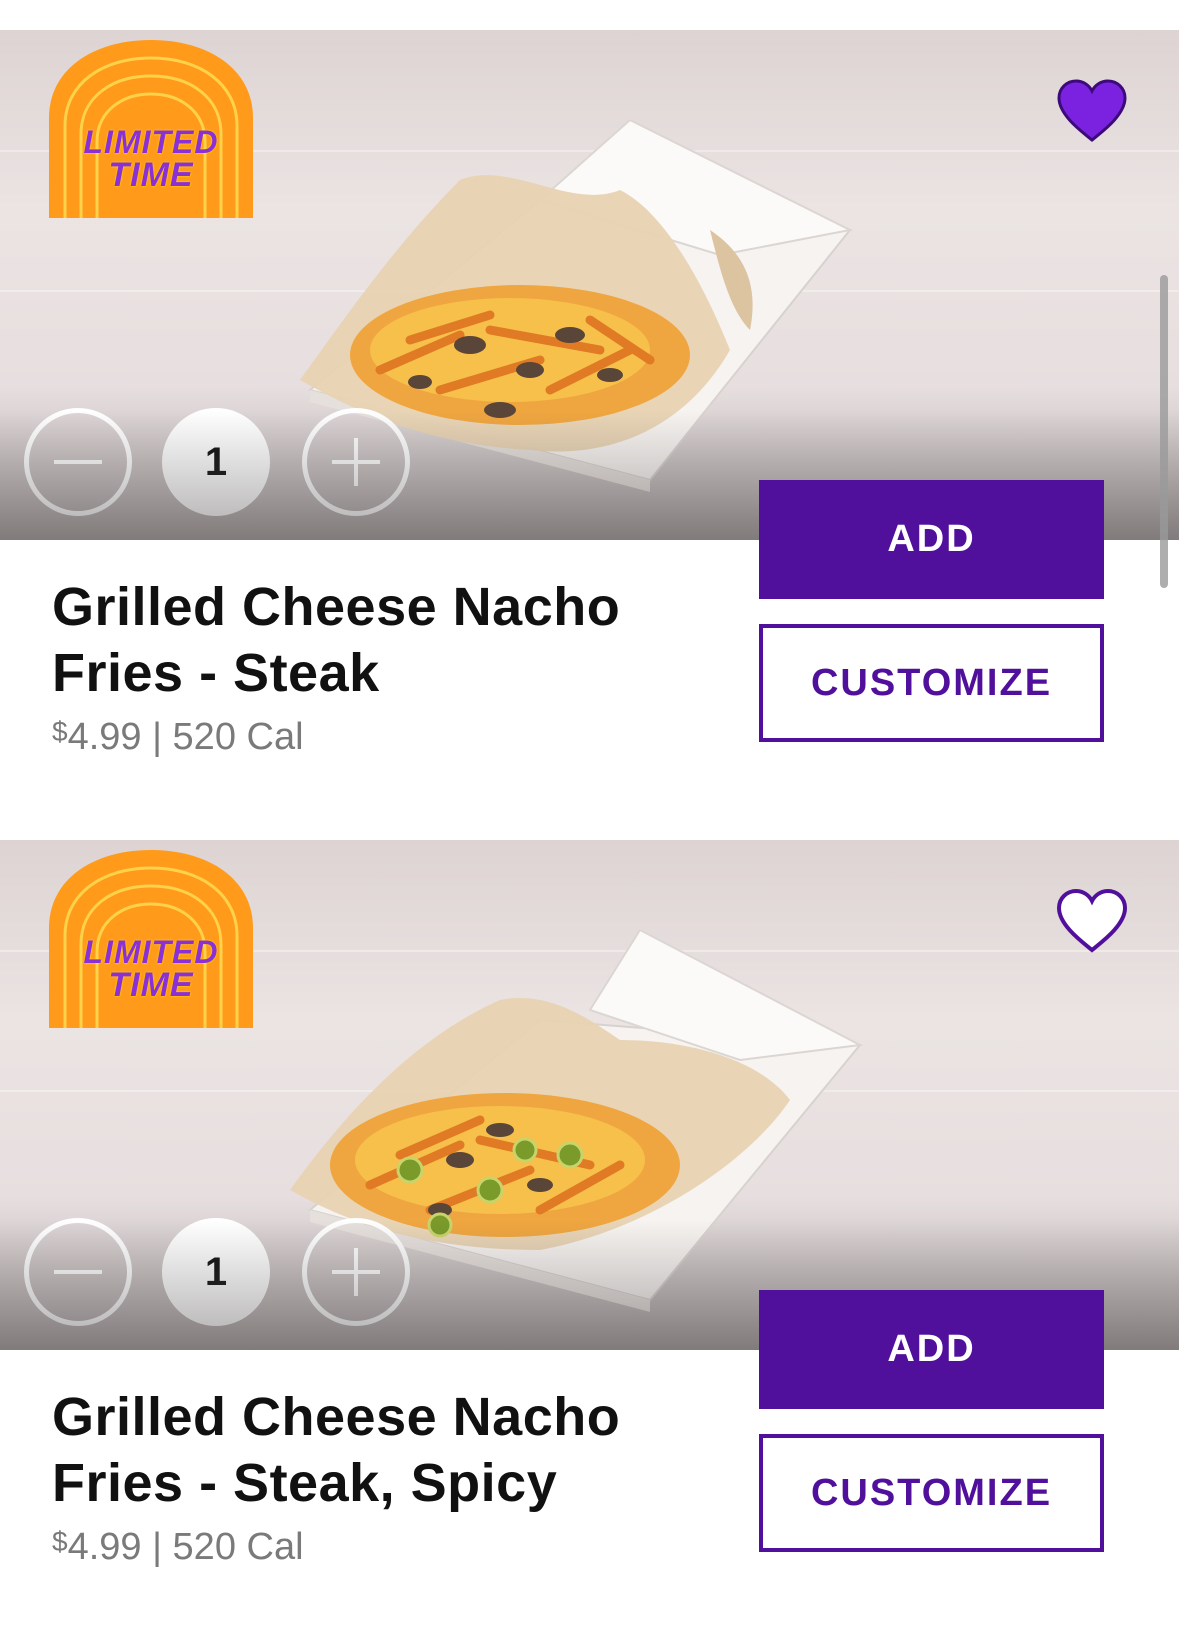 The width and height of the screenshot is (1179, 1650). What do you see at coordinates (305, 1483) in the screenshot?
I see `item-title-line2: Fries - Steak, Spicy` at bounding box center [305, 1483].